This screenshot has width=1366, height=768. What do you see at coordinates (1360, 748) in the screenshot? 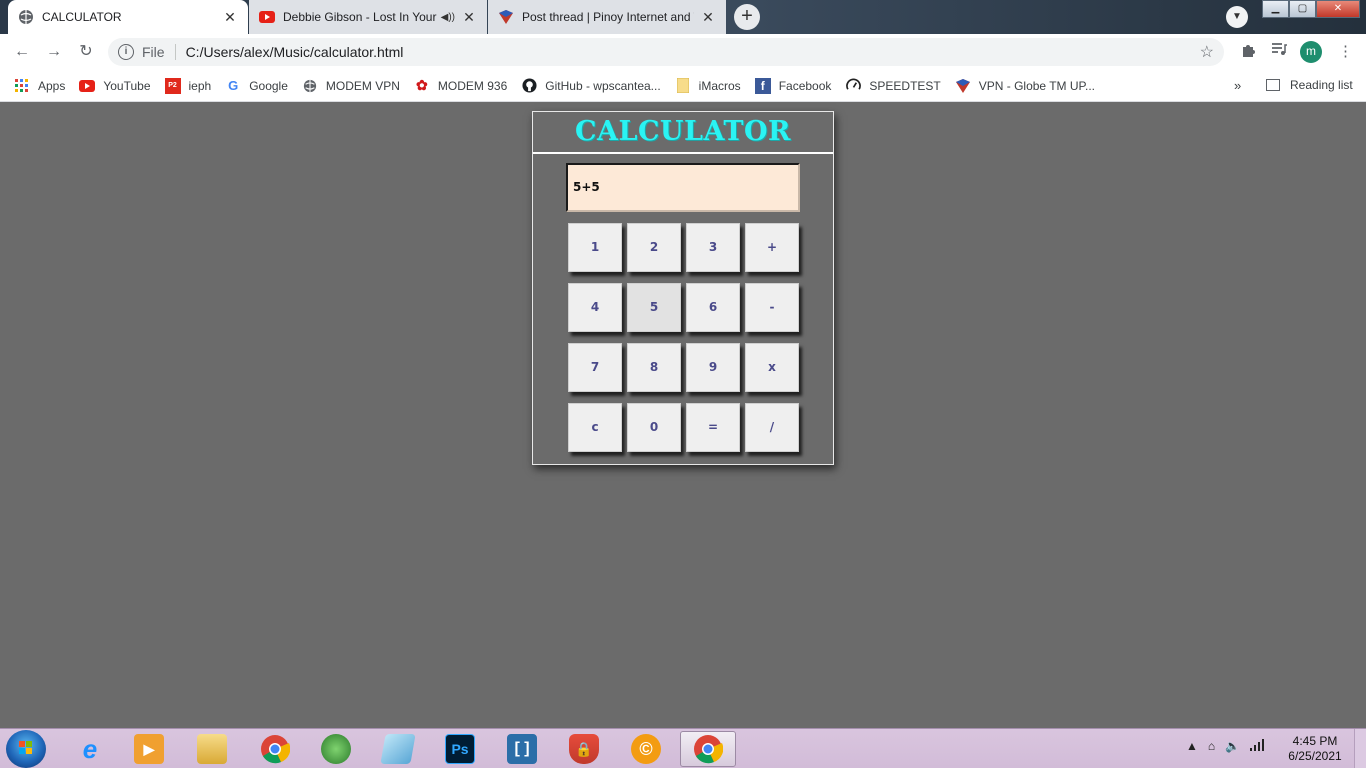
I see `show-desktop-button` at bounding box center [1360, 748].